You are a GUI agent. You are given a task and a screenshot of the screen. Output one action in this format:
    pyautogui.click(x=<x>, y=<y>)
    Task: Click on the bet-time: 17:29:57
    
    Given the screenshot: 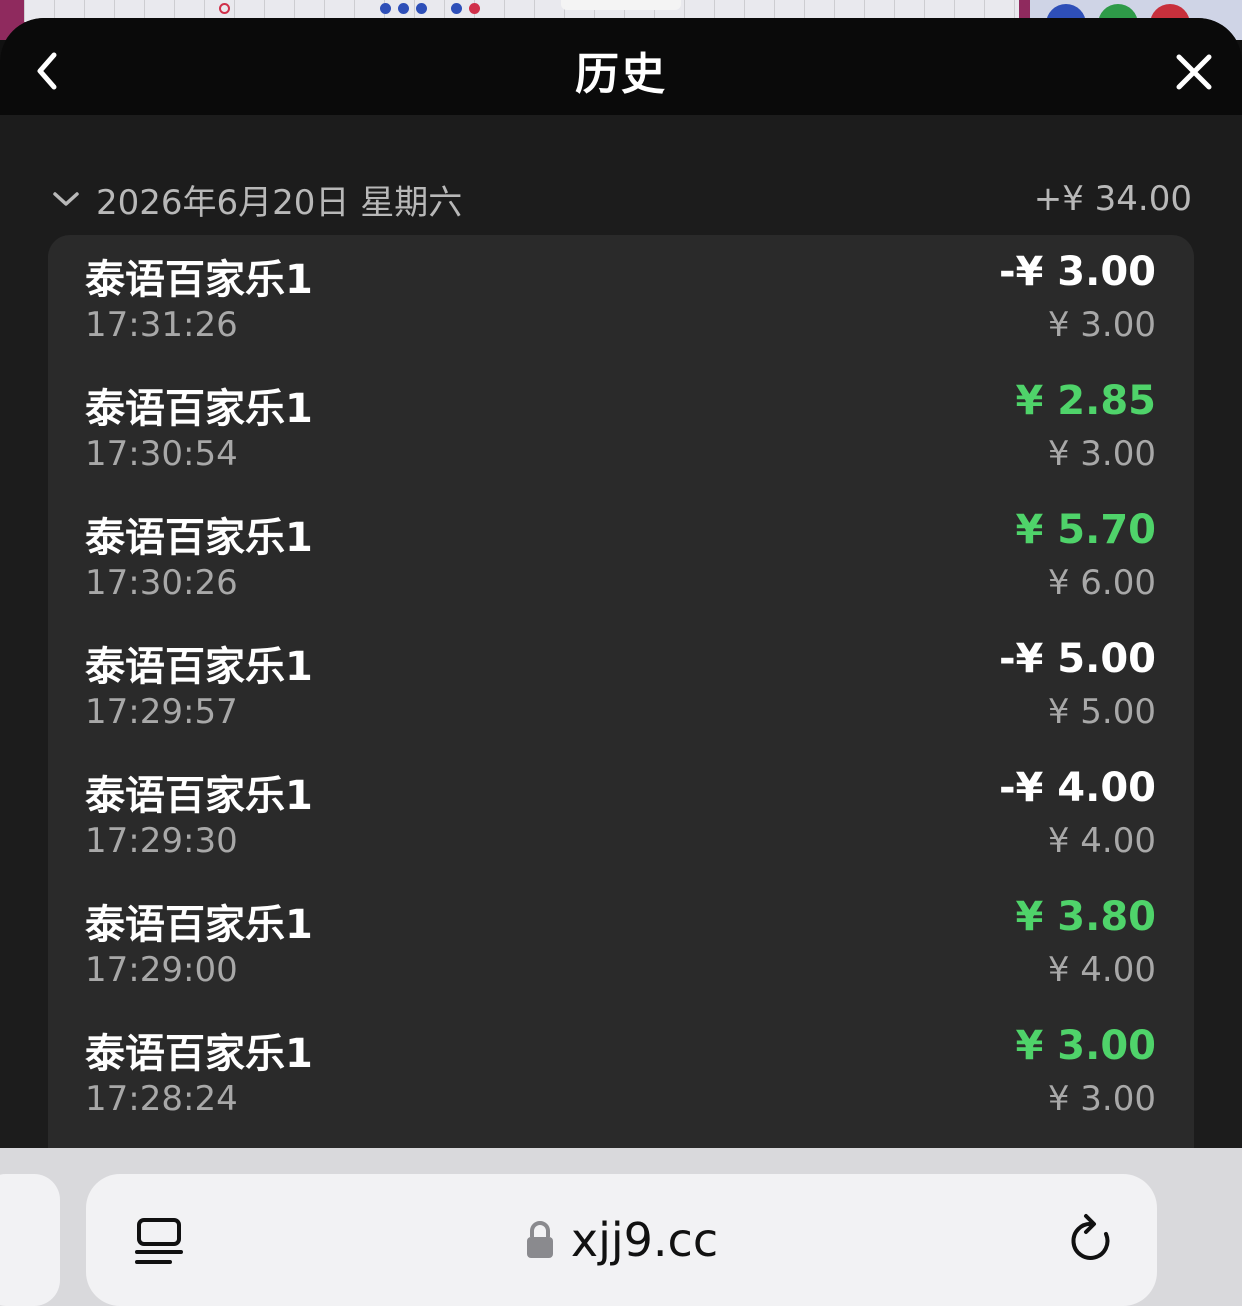 What is the action you would take?
    pyautogui.click(x=161, y=712)
    